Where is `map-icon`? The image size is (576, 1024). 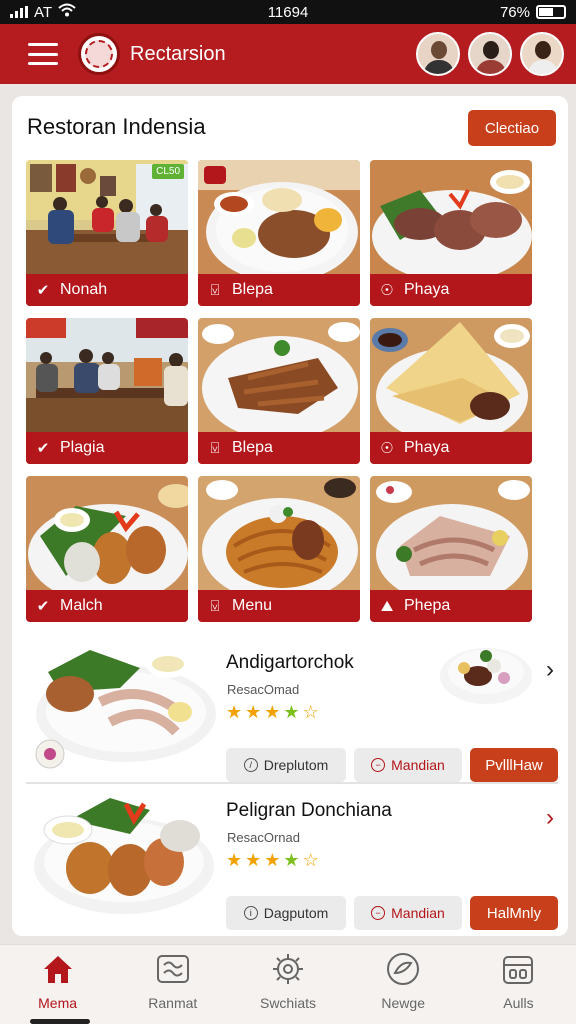
map-icon is located at coordinates (172, 969).